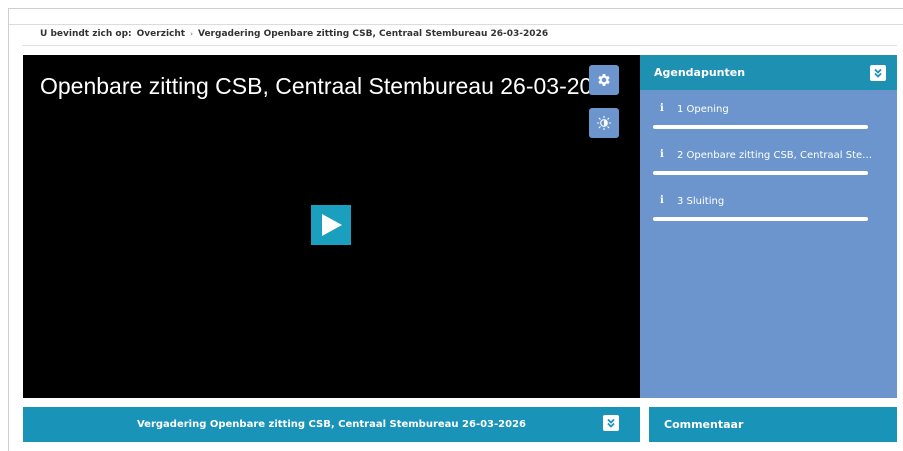  I want to click on meeting-collapse-button, so click(611, 423).